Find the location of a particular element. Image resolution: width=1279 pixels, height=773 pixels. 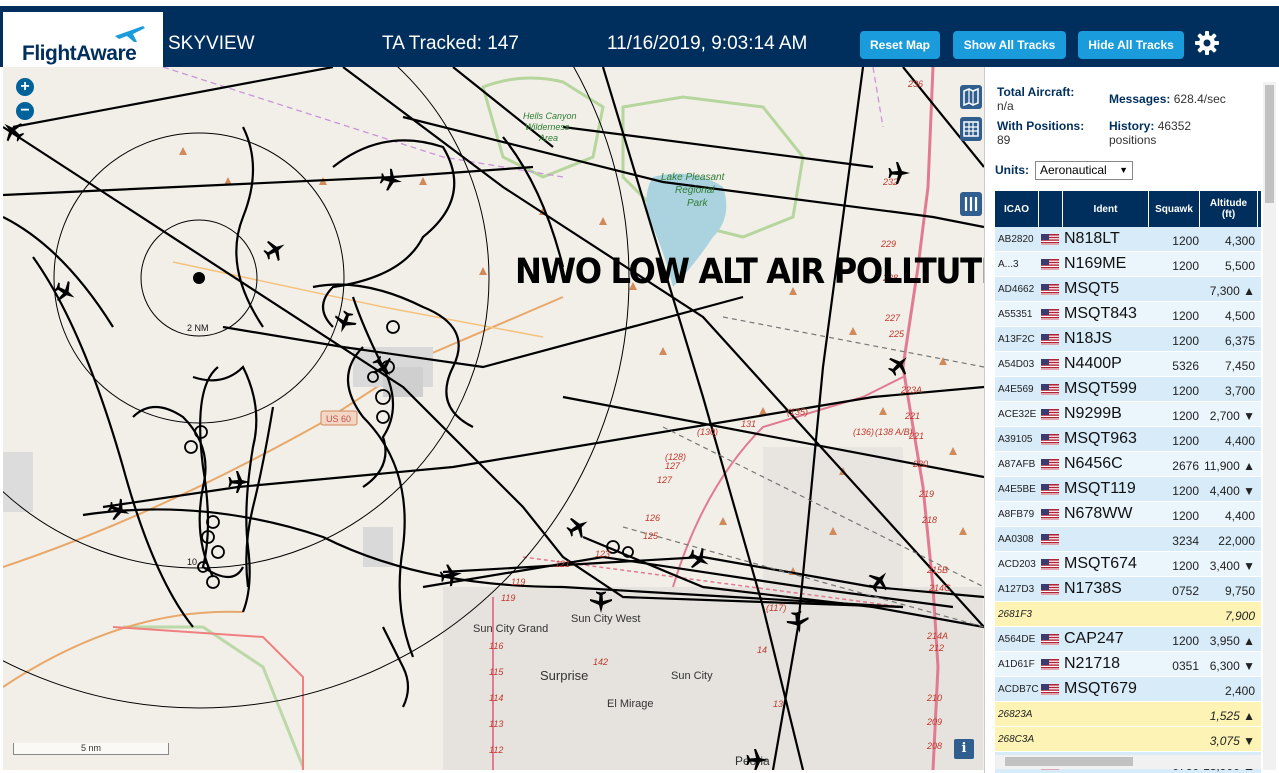

svg-text: 112 is located at coordinates (496, 750).